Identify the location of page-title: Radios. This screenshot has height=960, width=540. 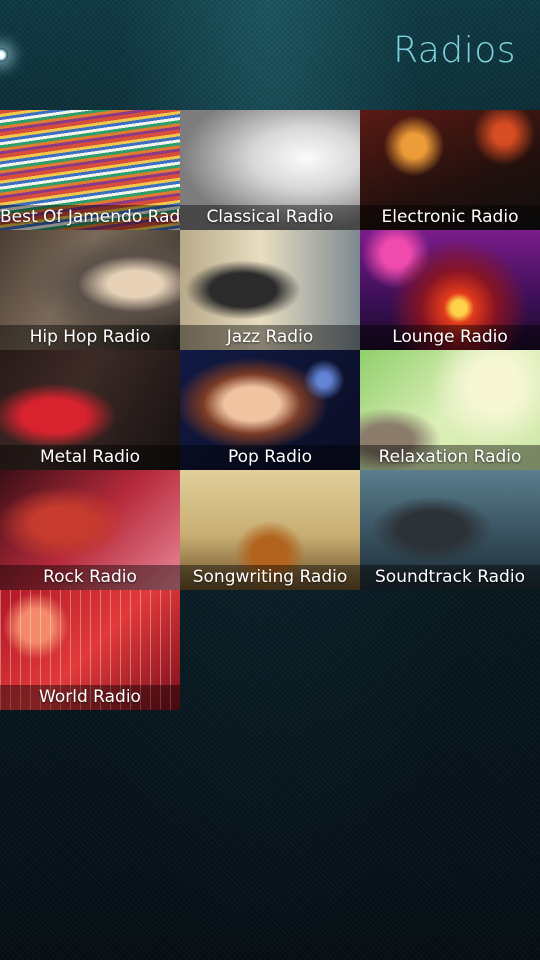
(454, 50).